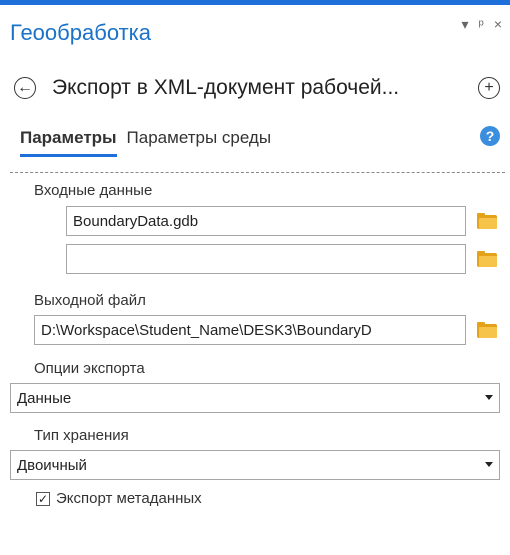 This screenshot has height=555, width=510. I want to click on pin-icon: ᵖ, so click(481, 24).